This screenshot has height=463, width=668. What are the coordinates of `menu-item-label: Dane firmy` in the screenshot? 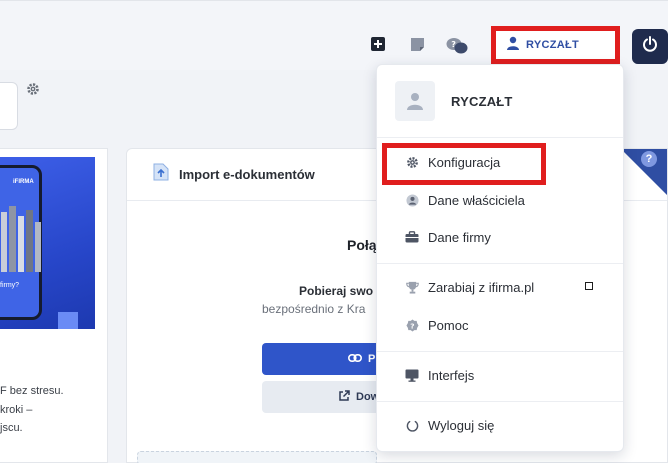 It's located at (459, 237).